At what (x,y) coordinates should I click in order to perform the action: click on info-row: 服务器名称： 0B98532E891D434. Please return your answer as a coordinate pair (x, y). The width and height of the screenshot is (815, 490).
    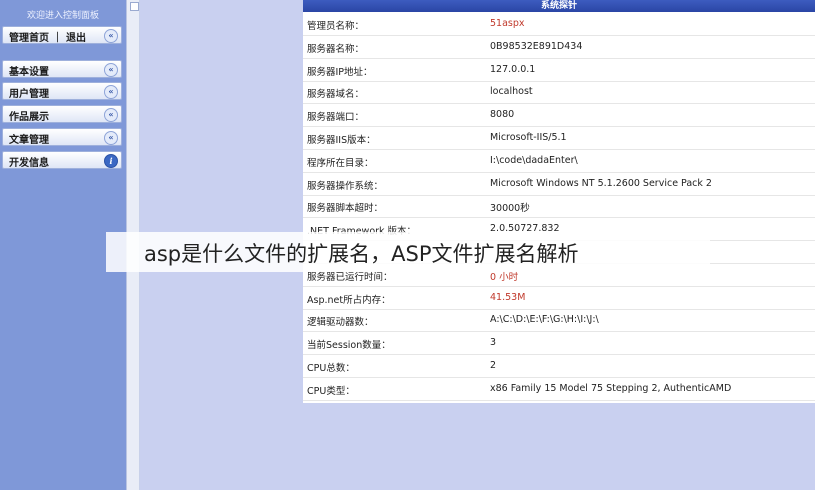
    Looking at the image, I should click on (559, 48).